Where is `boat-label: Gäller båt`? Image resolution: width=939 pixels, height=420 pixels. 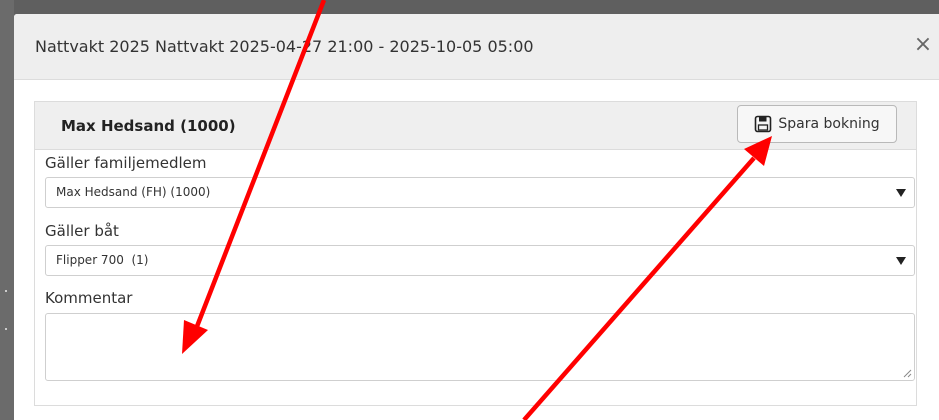
boat-label: Gäller båt is located at coordinates (82, 231).